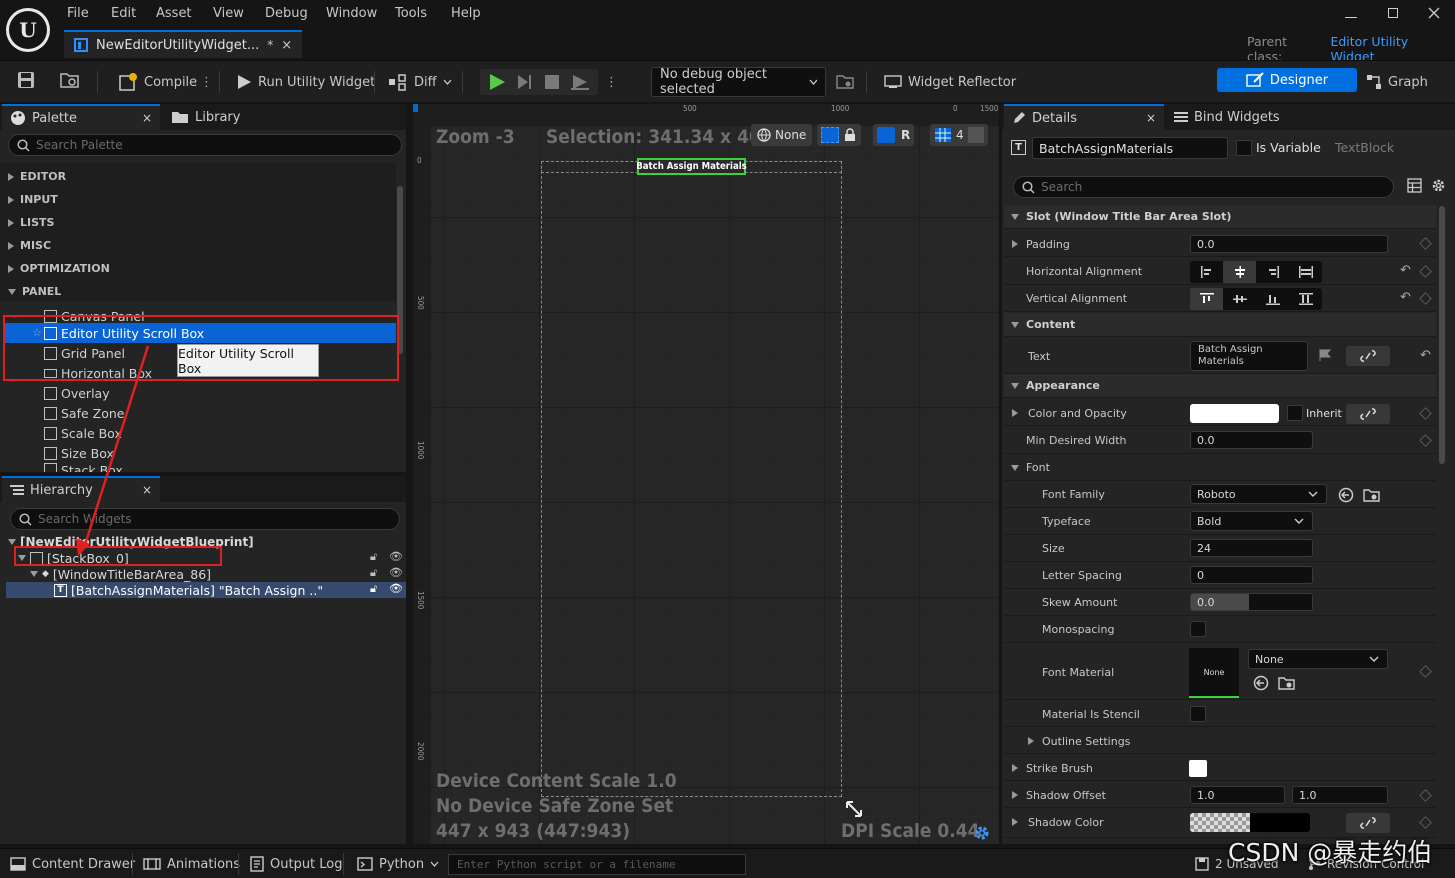 This screenshot has width=1455, height=878. I want to click on details-scrollbar, so click(1442, 335).